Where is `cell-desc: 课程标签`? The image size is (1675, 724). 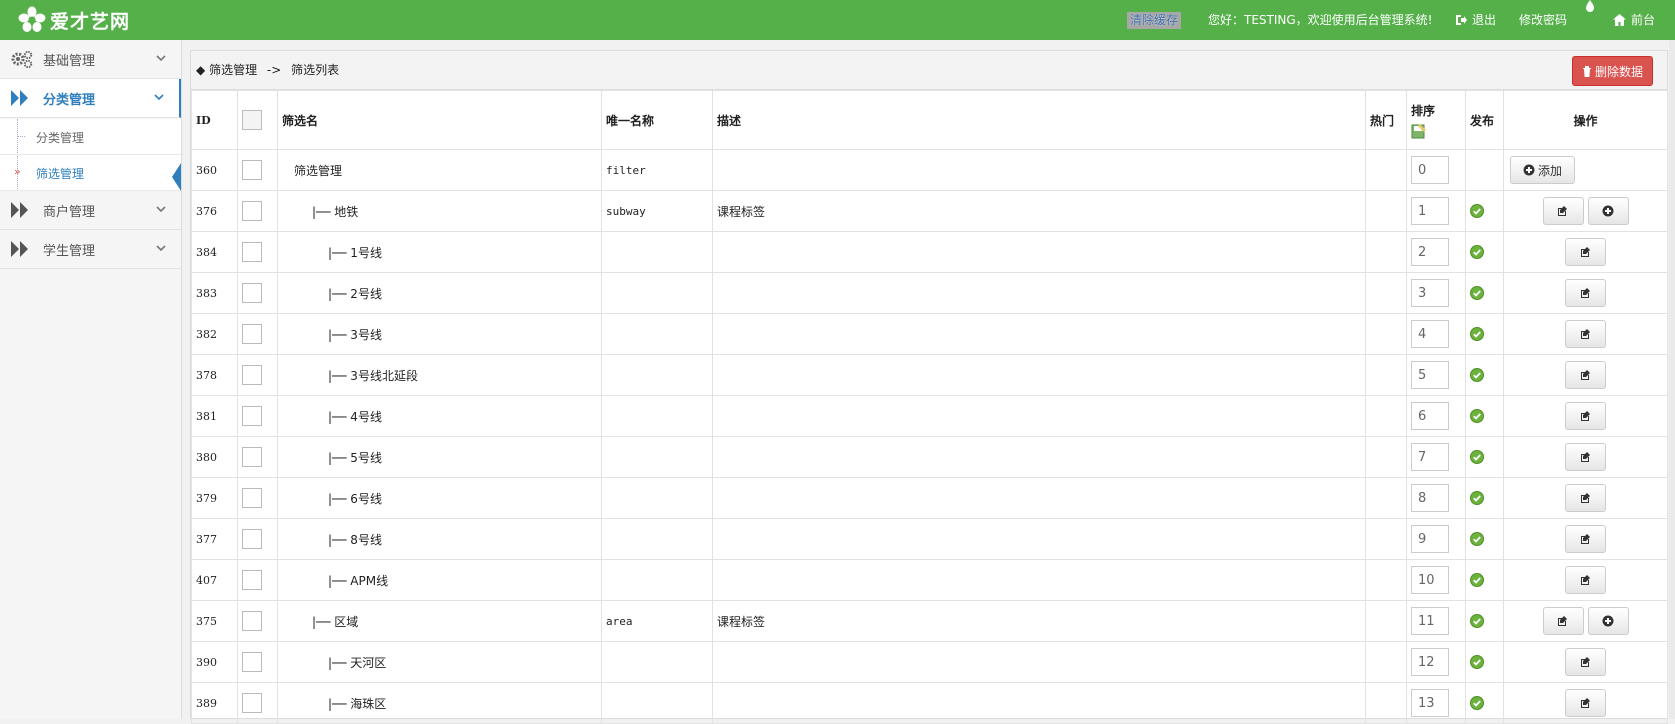
cell-desc: 课程标签 is located at coordinates (1039, 621).